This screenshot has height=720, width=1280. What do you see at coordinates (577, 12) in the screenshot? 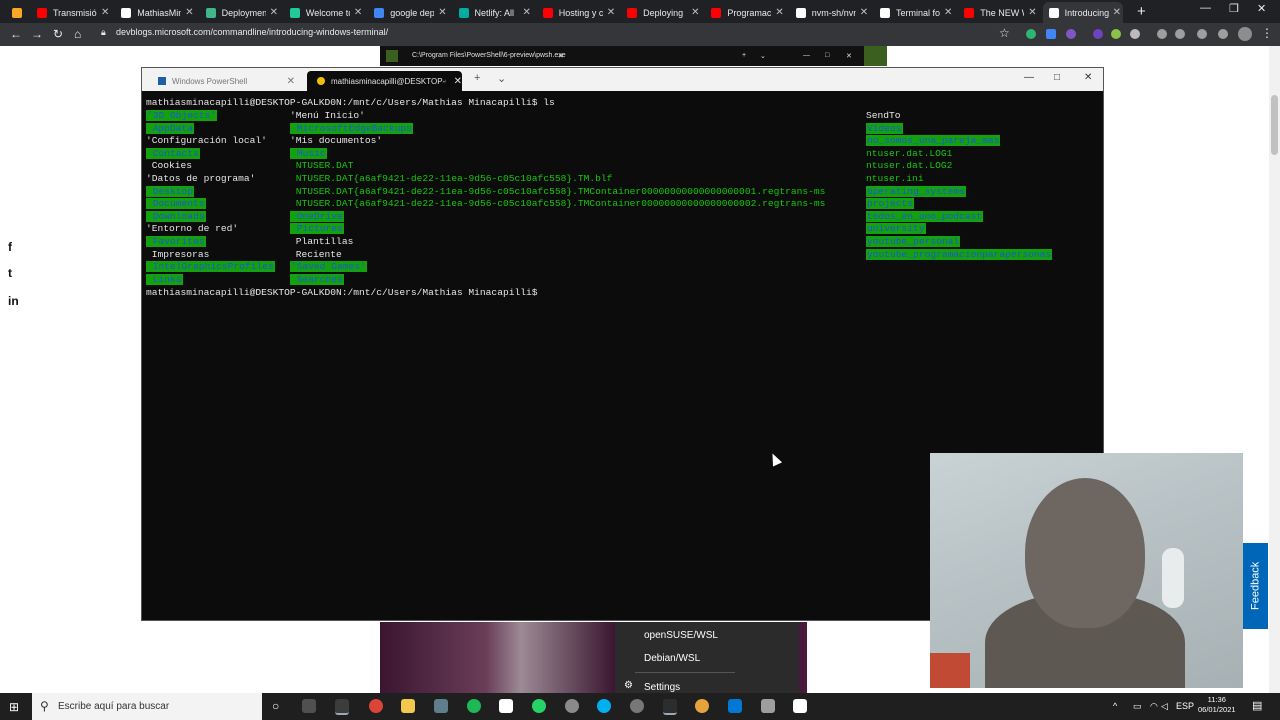
I see `browser-tab: Hosting y cl ✕` at bounding box center [577, 12].